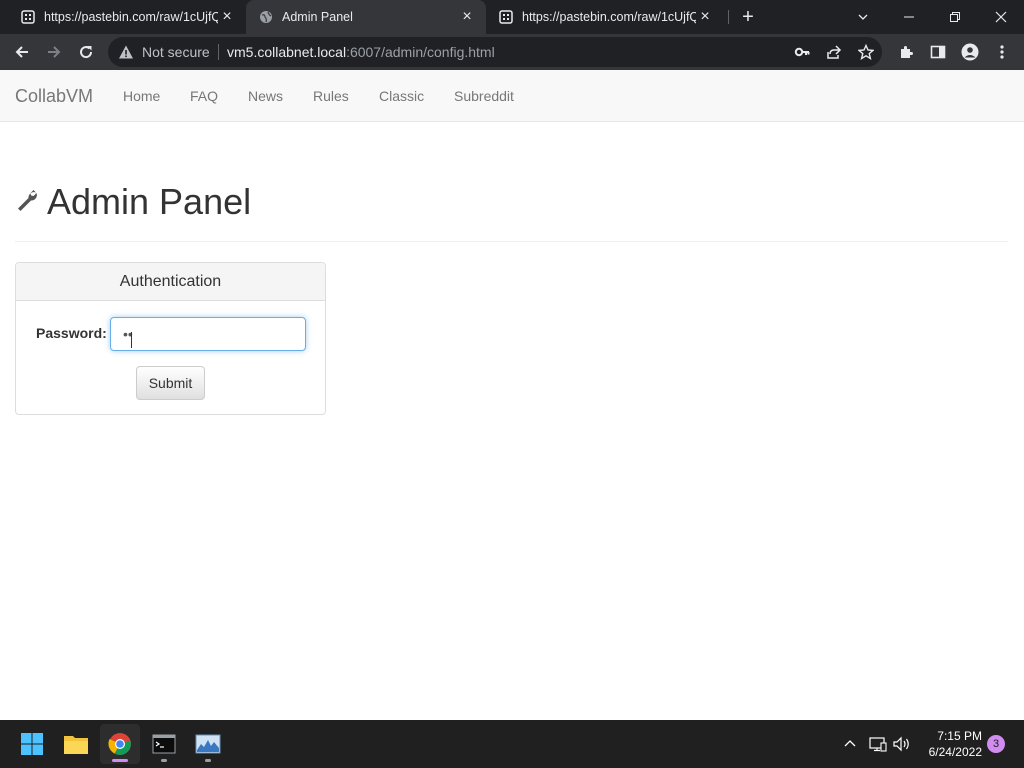  Describe the element at coordinates (149, 201) in the screenshot. I see `page-title: Admin Panel` at that location.